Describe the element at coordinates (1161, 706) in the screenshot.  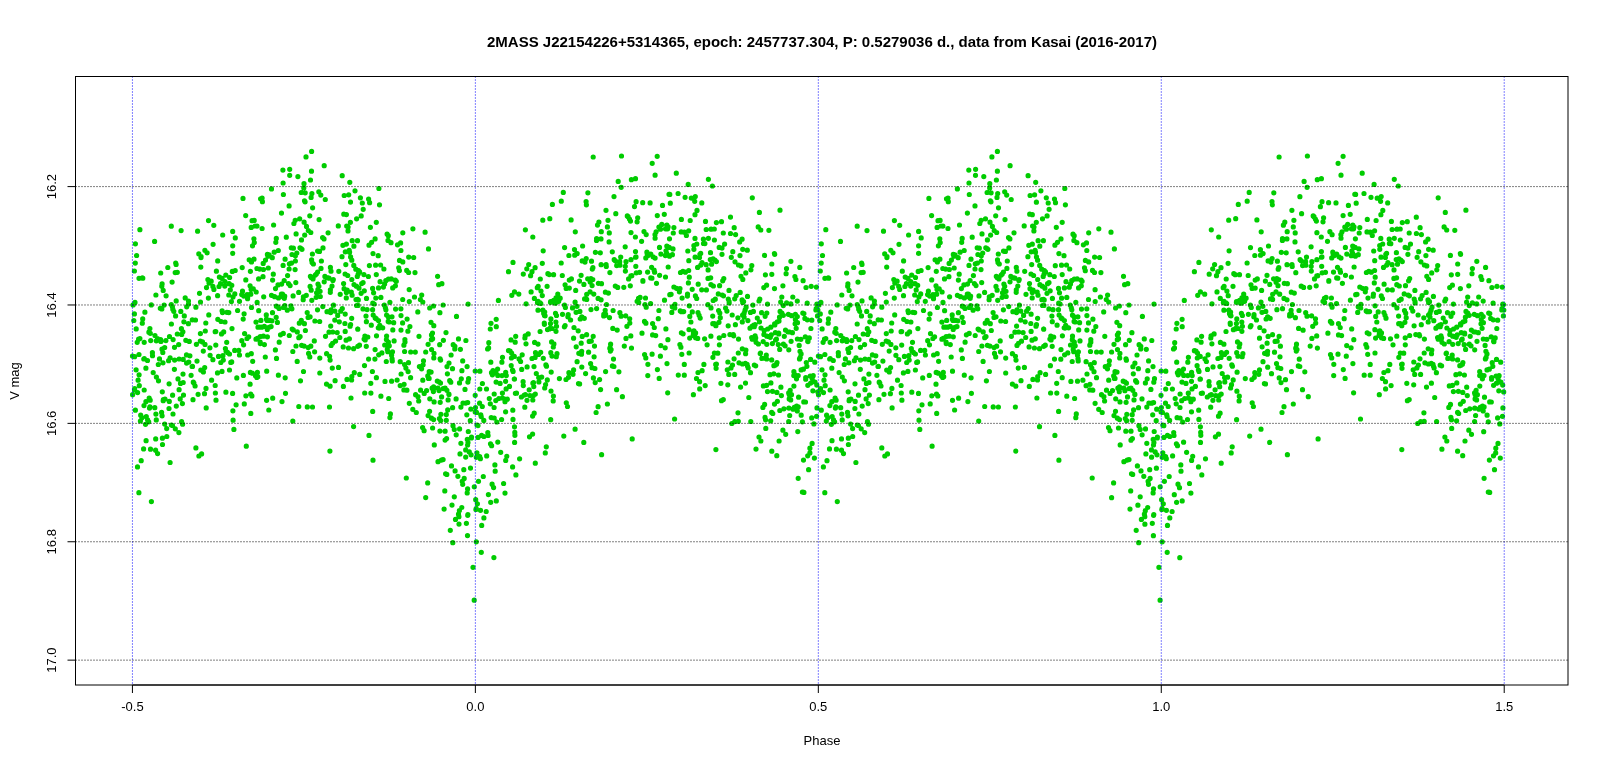
I see `tick-label: 1.0` at that location.